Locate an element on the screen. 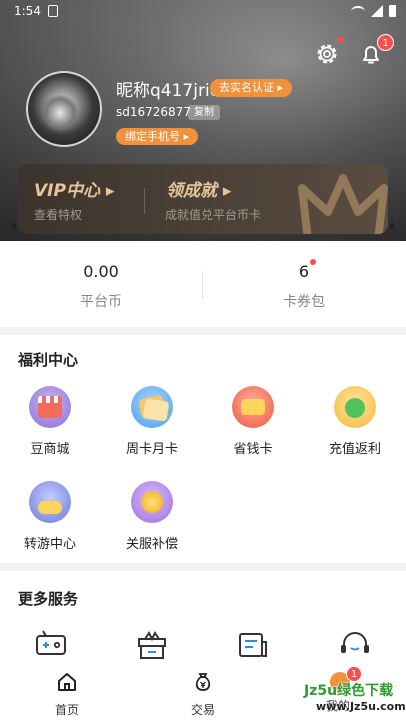 This screenshot has width=406, height=721. tab-home-label: 首页 is located at coordinates (66, 710).